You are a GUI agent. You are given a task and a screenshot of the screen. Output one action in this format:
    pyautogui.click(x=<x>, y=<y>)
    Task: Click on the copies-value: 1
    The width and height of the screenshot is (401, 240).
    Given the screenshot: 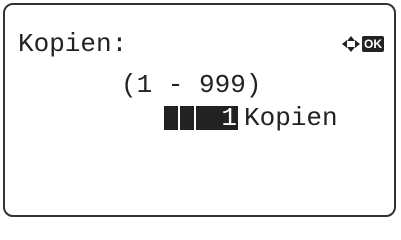 What is the action you would take?
    pyautogui.click(x=229, y=118)
    